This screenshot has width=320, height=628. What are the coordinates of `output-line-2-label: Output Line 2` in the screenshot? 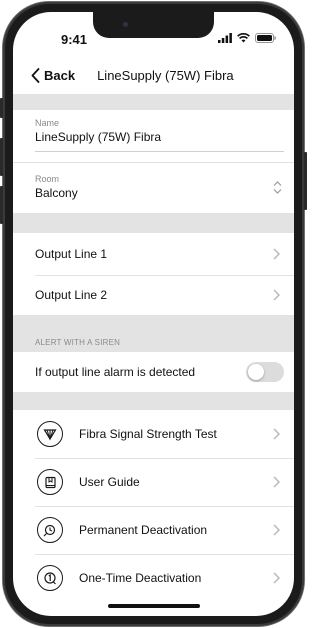 It's located at (71, 295).